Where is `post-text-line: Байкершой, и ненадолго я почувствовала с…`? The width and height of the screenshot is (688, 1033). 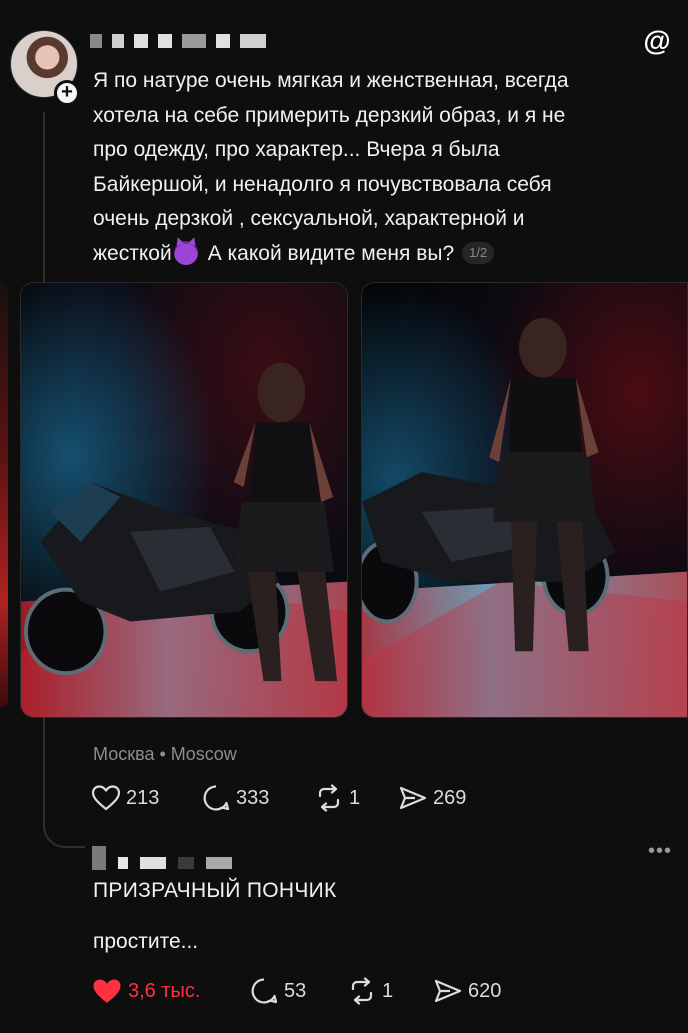
post-text-line: Байкершой, и ненадолго я почувствовала с… is located at coordinates (322, 184).